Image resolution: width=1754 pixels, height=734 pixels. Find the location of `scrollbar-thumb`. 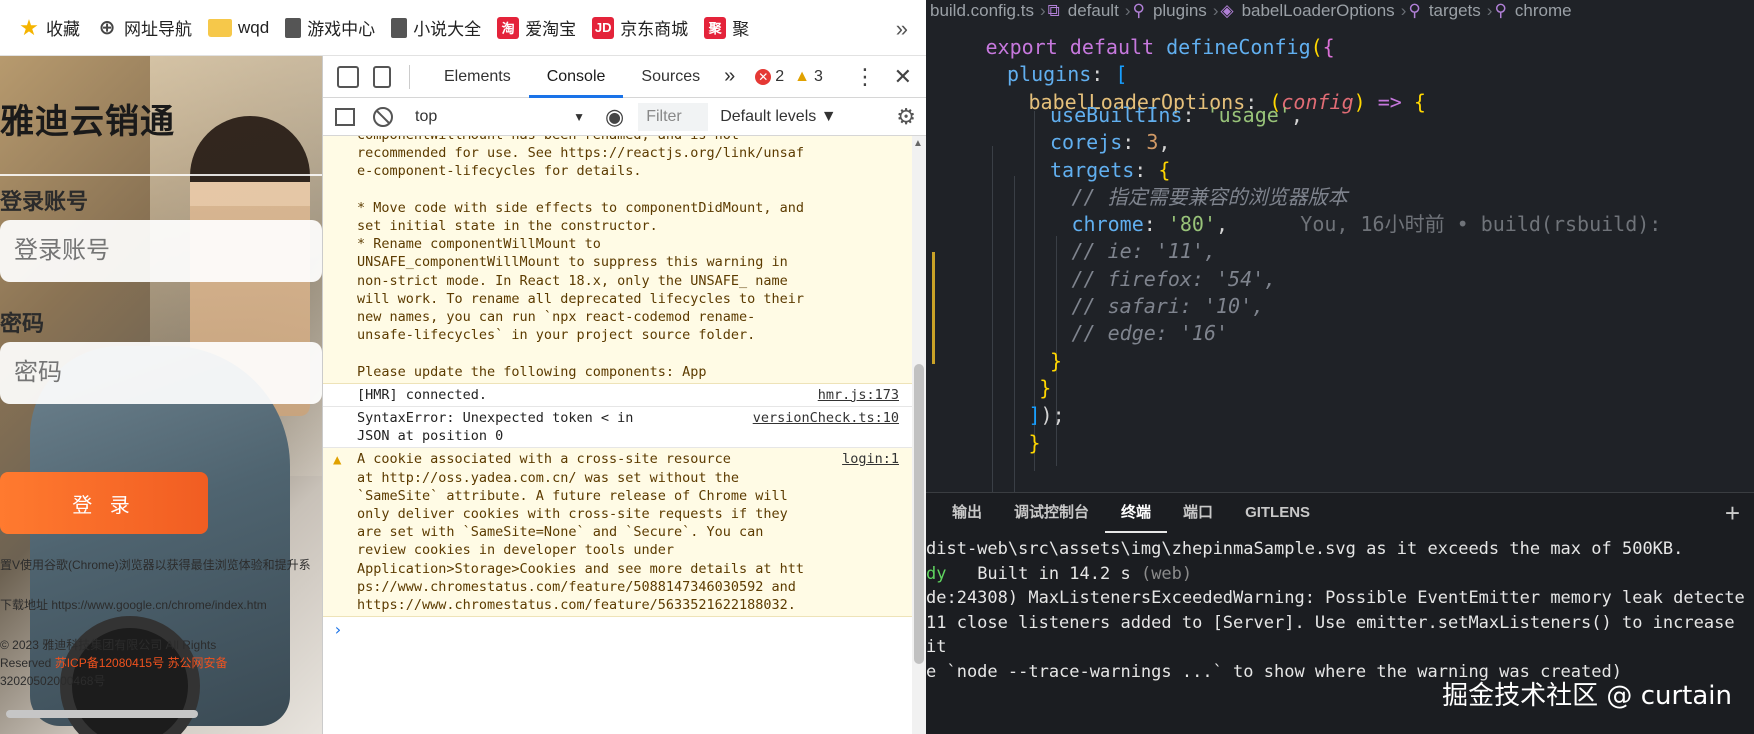

scrollbar-thumb is located at coordinates (919, 514).